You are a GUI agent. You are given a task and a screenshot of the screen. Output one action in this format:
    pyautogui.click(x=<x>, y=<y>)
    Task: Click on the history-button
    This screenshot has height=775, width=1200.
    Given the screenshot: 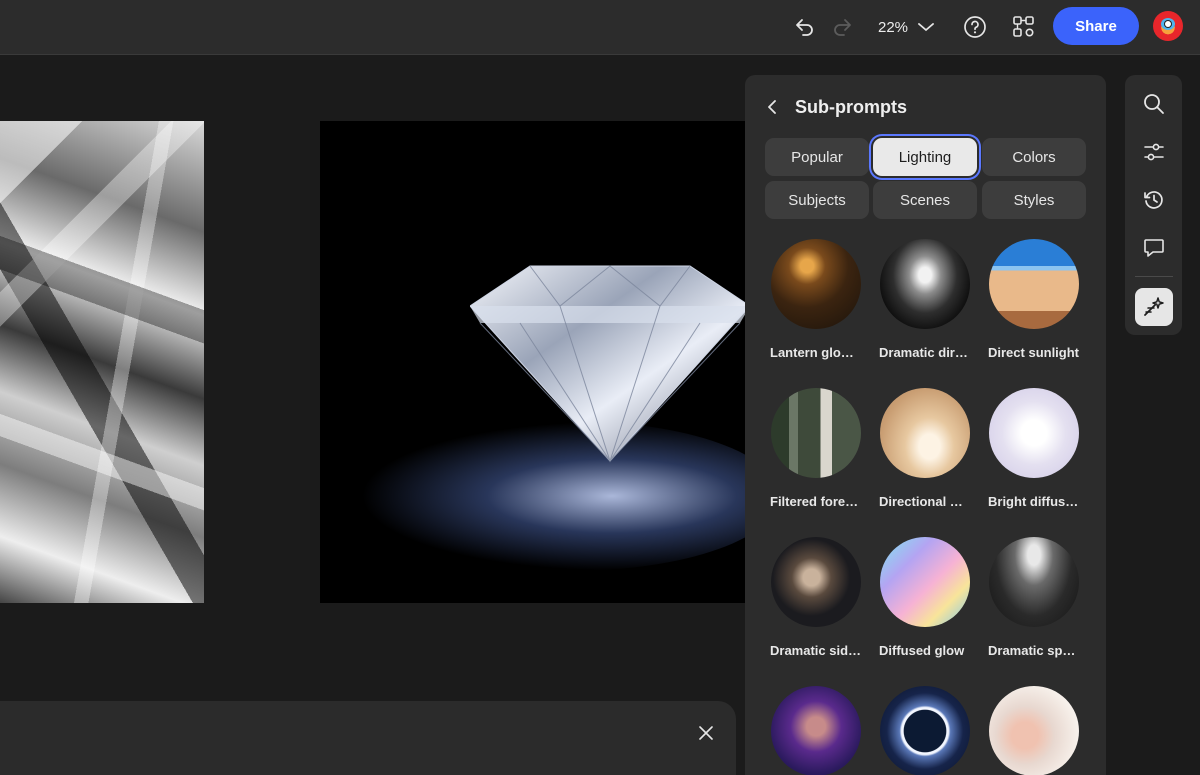 What is the action you would take?
    pyautogui.click(x=1154, y=200)
    